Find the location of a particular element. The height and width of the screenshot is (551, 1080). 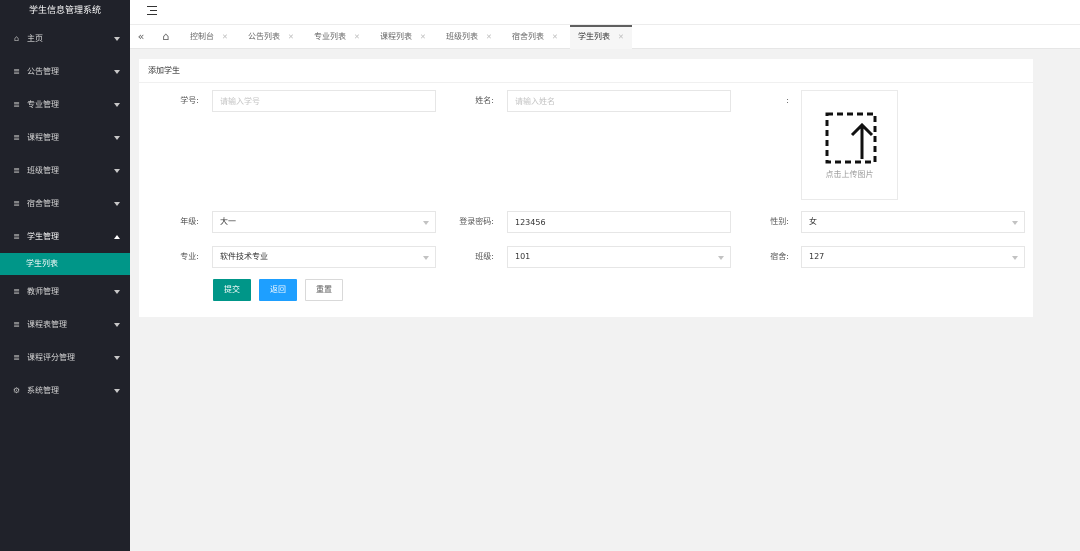

gender-select: 女 is located at coordinates (913, 222).